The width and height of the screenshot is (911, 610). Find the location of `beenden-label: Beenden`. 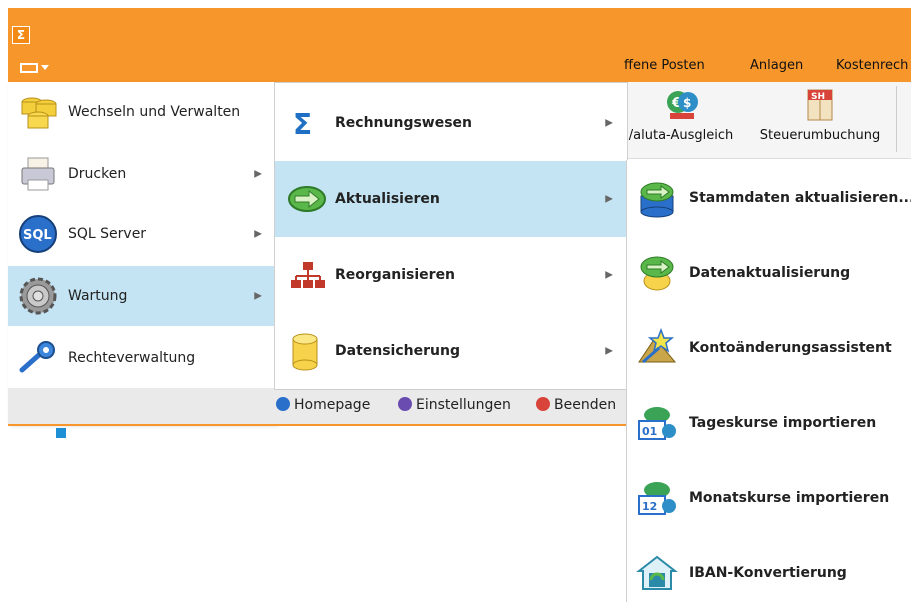

beenden-label: Beenden is located at coordinates (585, 405).